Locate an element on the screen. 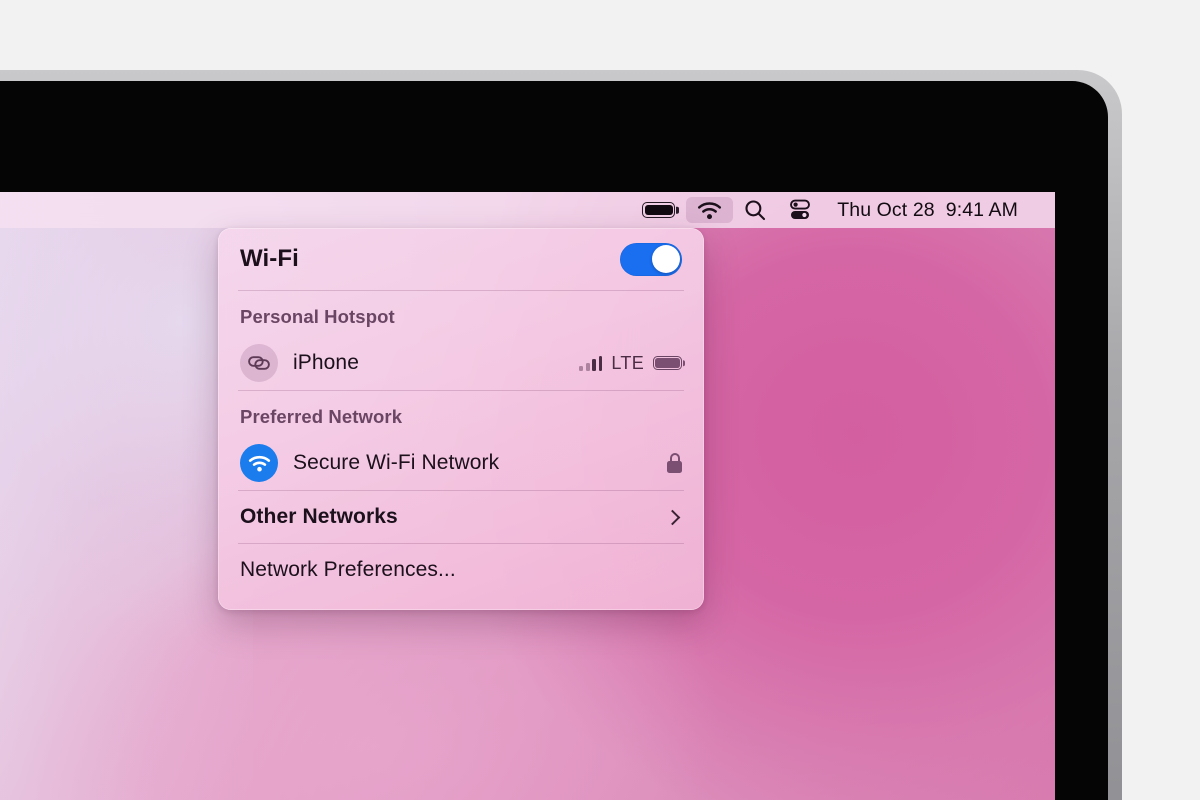 This screenshot has height=800, width=1200. section-label-personal-hotspot: Personal Hotspot is located at coordinates (317, 316).